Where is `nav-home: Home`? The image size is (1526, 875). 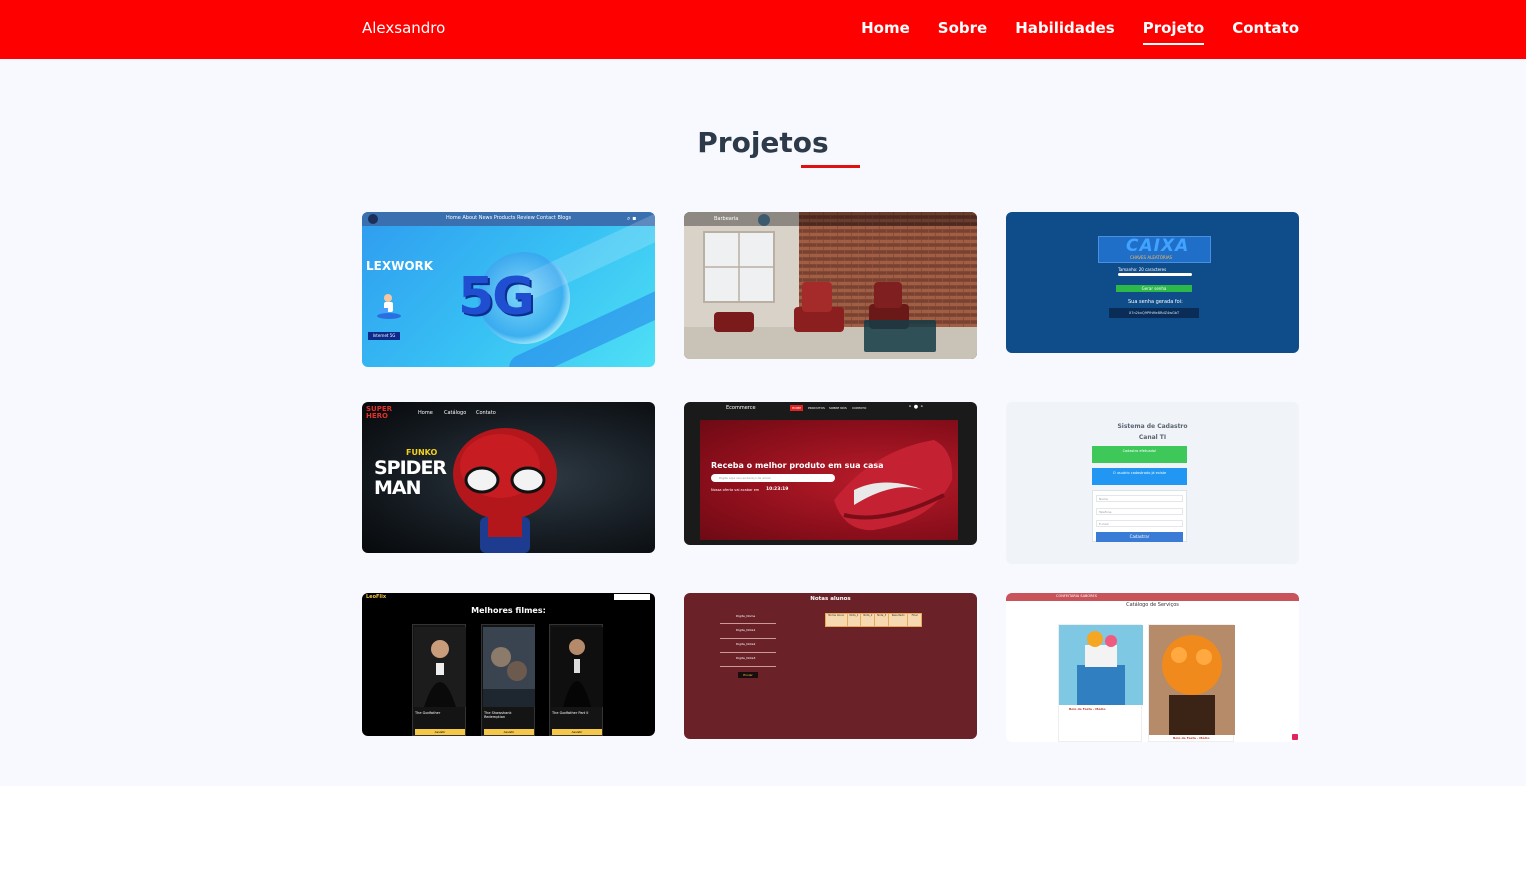
nav-home: Home is located at coordinates (885, 32).